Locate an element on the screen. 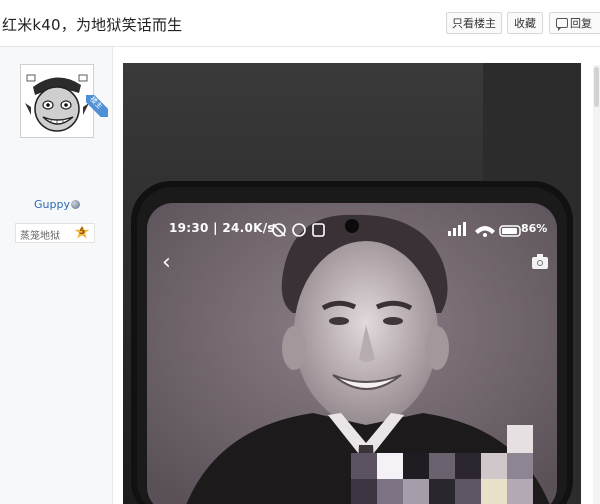 Image resolution: width=600 pixels, height=504 pixels. op-badge-label: 楼主 is located at coordinates (96, 103).